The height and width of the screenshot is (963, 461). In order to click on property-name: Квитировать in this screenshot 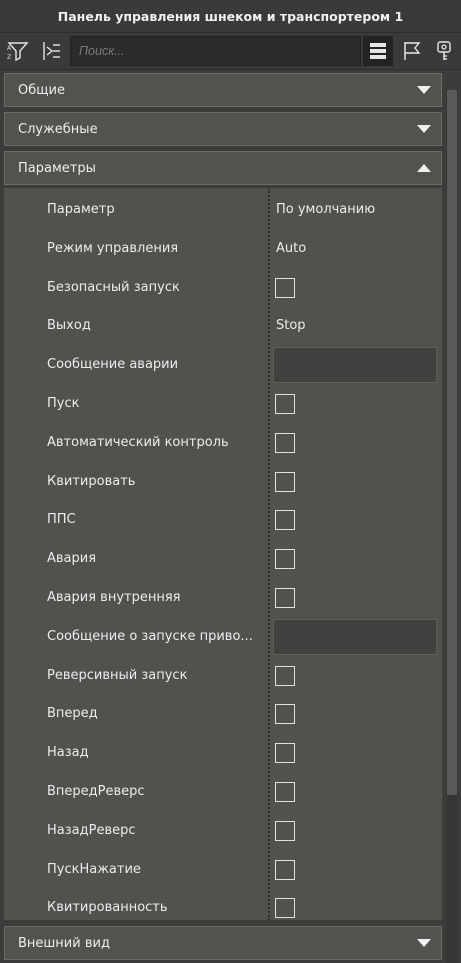, I will do `click(91, 481)`.